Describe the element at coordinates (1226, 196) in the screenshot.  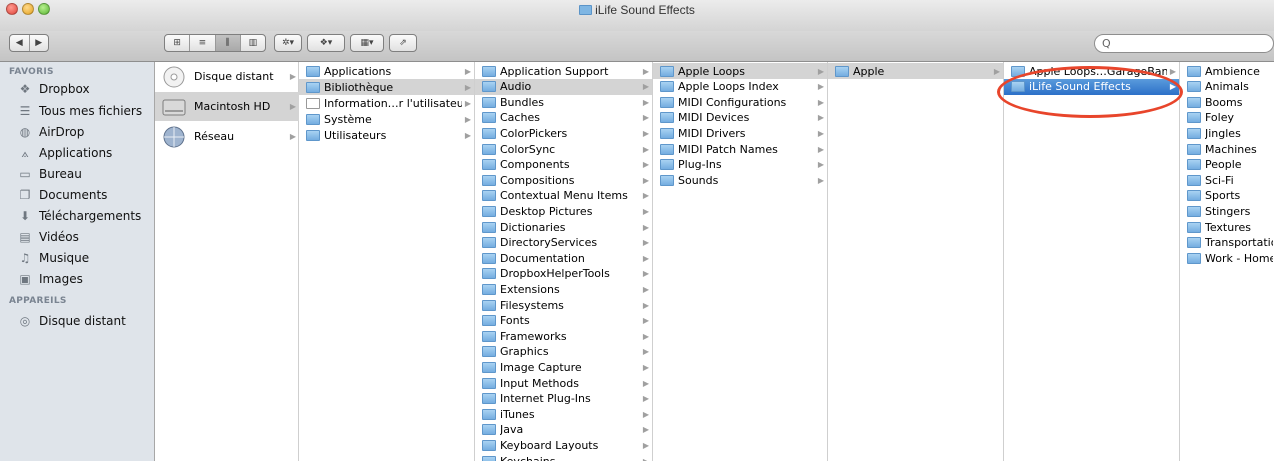
I see `list-item: Sports` at that location.